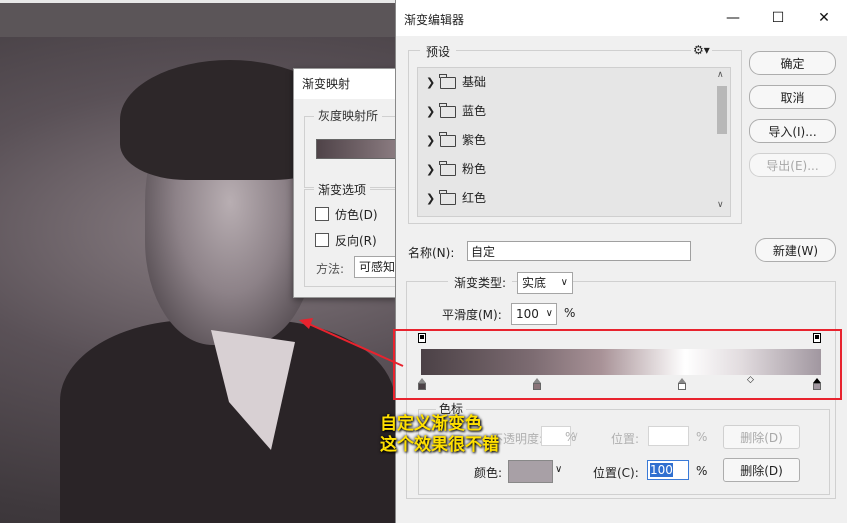 This screenshot has height=523, width=847. Describe the element at coordinates (474, 169) in the screenshot. I see `folder-label: 粉色` at that location.